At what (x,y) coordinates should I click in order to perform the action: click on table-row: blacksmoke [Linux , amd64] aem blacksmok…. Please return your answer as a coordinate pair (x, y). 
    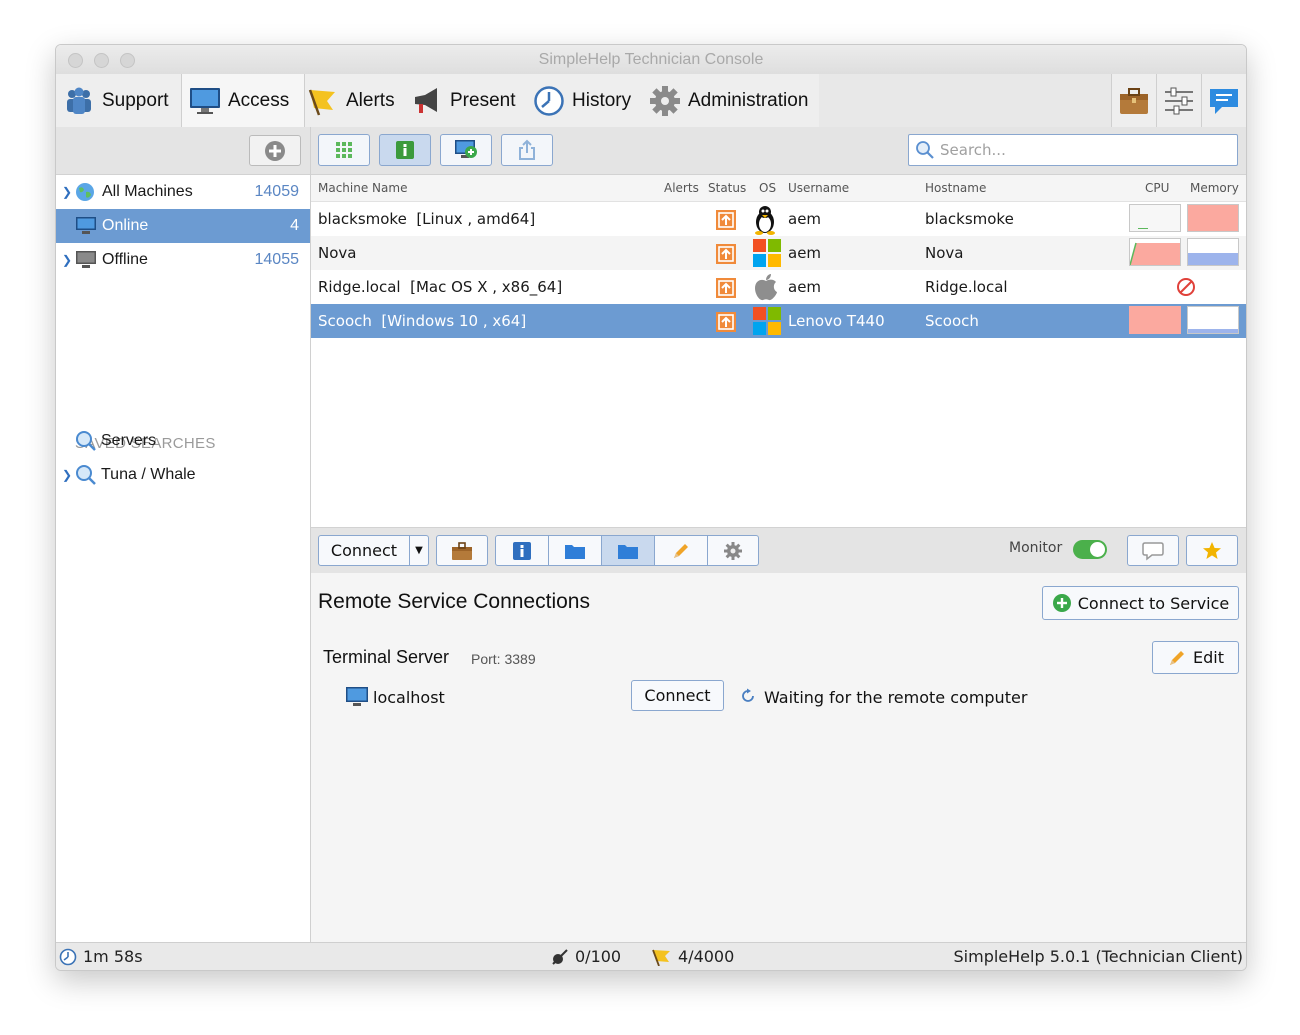
    Looking at the image, I should click on (778, 219).